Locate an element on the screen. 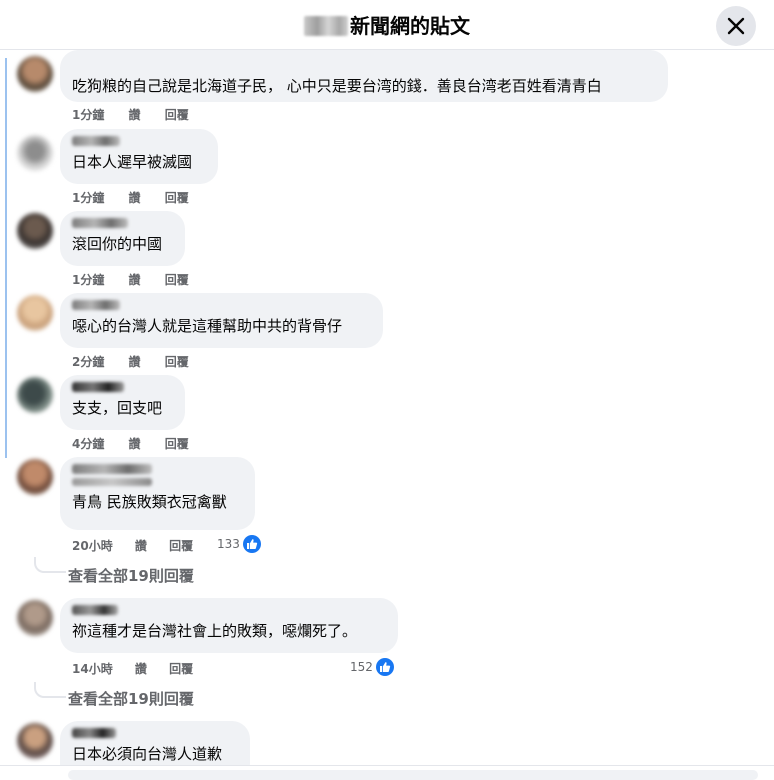 The height and width of the screenshot is (780, 774). comment-time: 20小時 is located at coordinates (92, 546).